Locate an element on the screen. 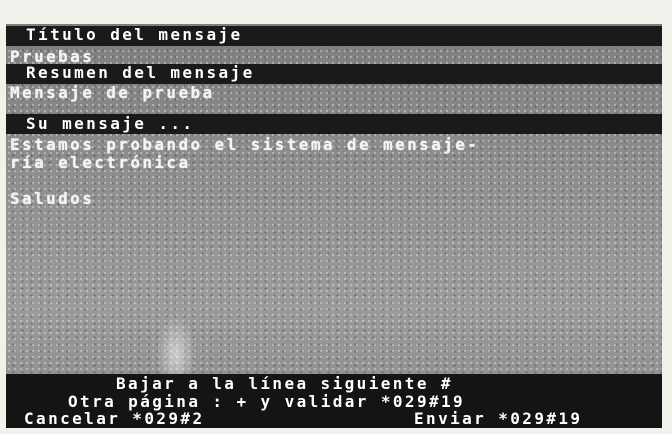 This screenshot has width=672, height=434. next-line-hint: Bajar a la línea siguiente # is located at coordinates (284, 383).